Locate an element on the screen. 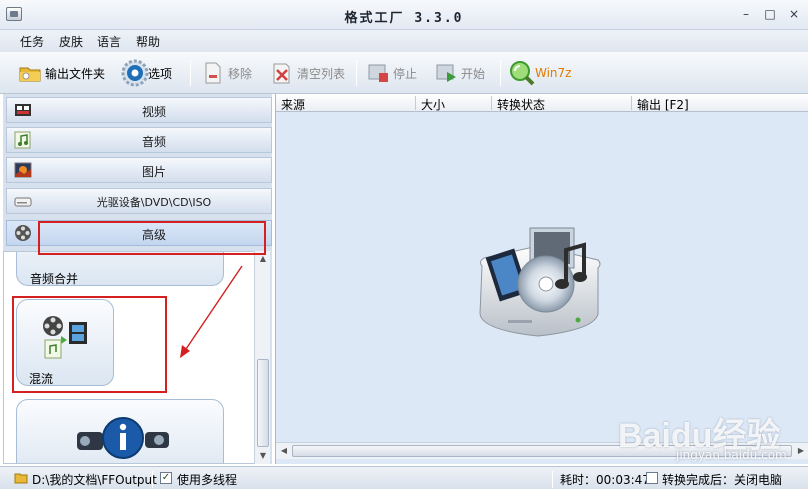 Image resolution: width=808 pixels, height=489 pixels. picture-icon is located at coordinates (23, 170).